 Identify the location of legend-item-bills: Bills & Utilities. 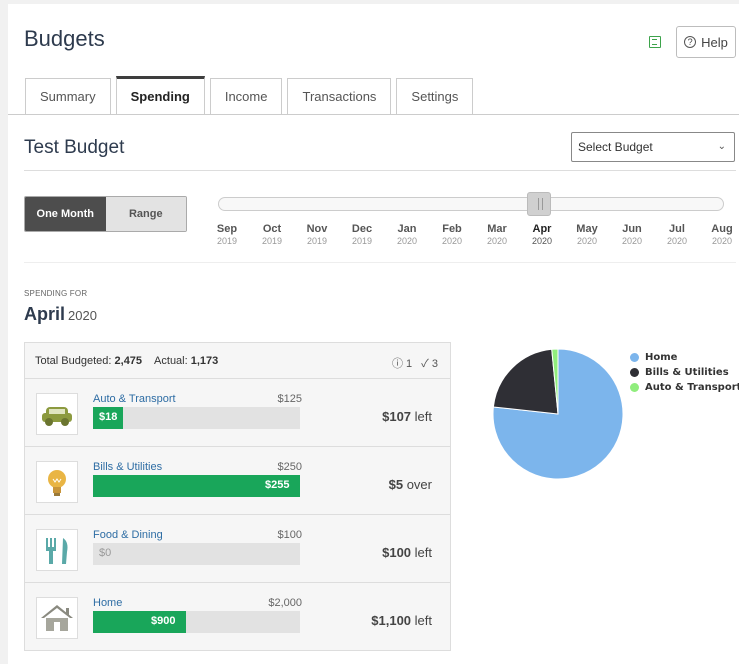
(684, 372).